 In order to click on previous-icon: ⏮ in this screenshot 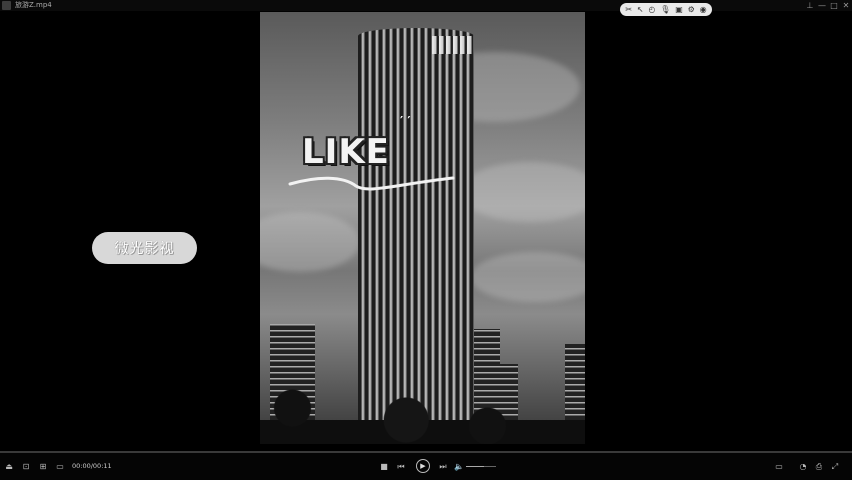, I will do `click(401, 466)`.